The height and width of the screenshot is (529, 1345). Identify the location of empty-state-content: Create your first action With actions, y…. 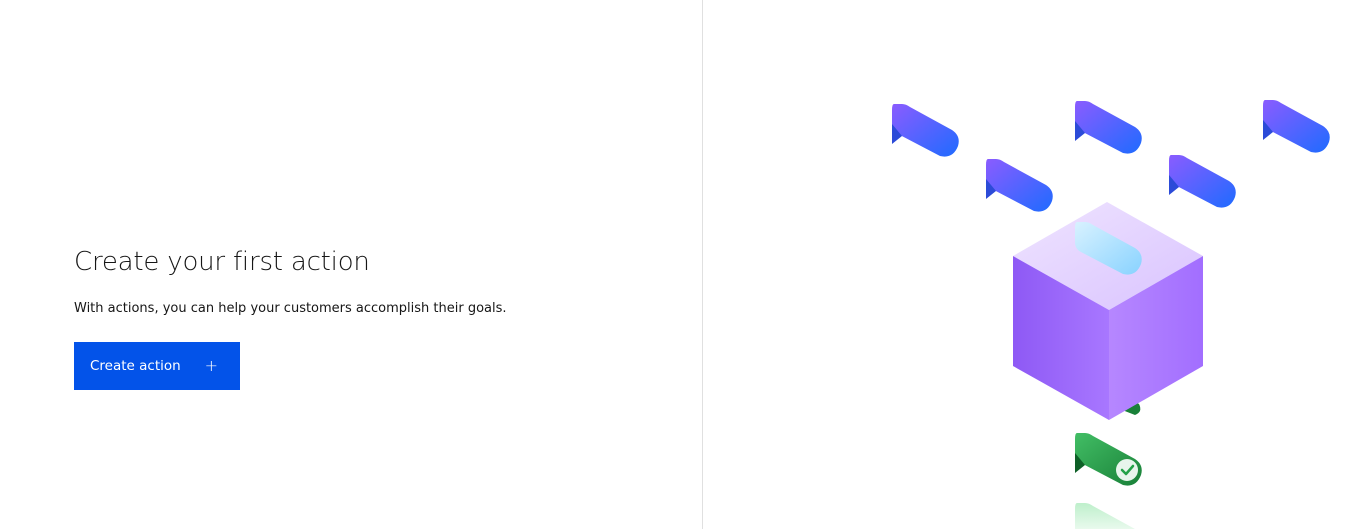
(290, 317).